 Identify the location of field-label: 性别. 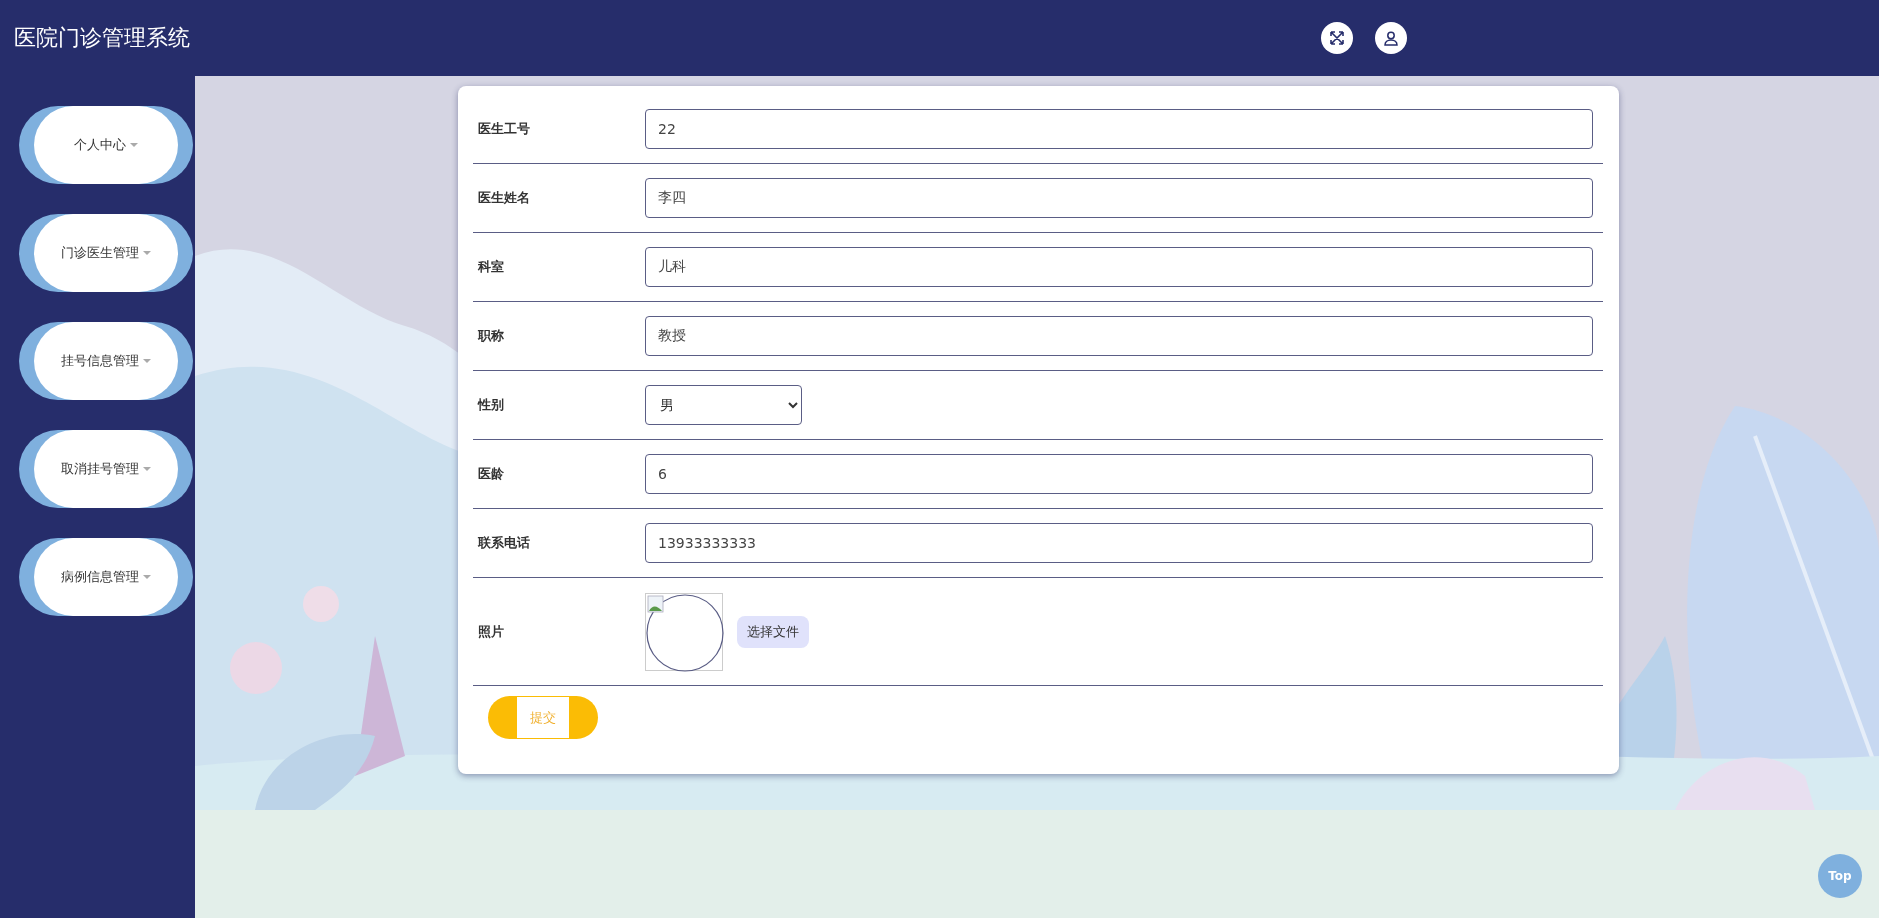
(490, 405).